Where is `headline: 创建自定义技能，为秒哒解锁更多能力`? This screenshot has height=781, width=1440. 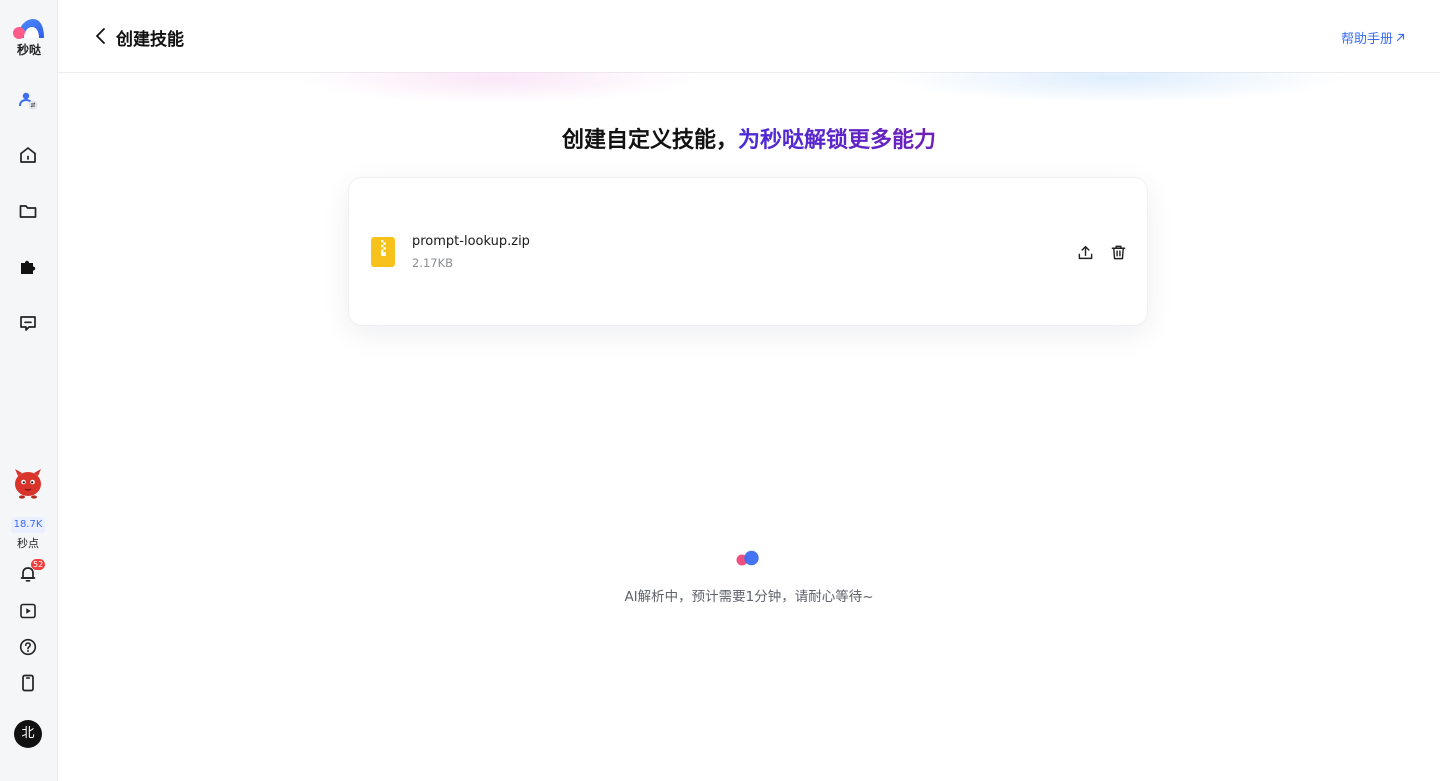 headline: 创建自定义技能，为秒哒解锁更多能力 is located at coordinates (720, 138).